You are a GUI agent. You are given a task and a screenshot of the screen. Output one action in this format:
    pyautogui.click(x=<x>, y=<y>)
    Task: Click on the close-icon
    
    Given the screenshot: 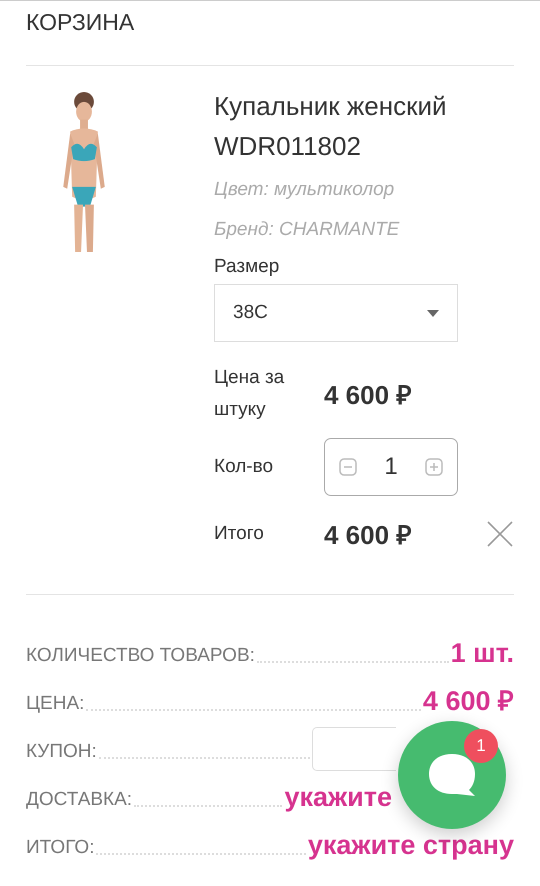 What is the action you would take?
    pyautogui.click(x=500, y=534)
    